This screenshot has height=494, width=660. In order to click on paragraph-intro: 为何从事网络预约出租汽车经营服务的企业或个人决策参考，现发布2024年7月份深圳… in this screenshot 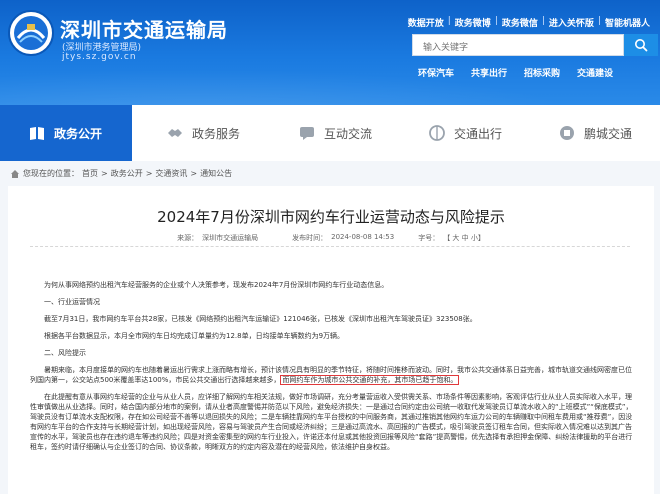, I will do `click(216, 285)`.